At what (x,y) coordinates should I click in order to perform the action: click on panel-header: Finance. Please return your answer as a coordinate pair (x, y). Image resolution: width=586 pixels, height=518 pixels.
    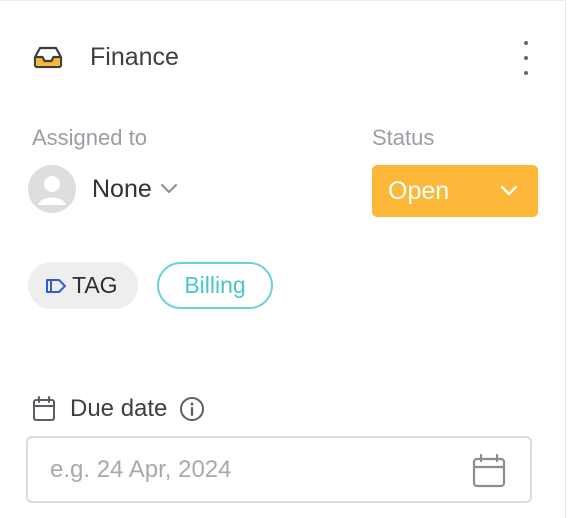
    Looking at the image, I should click on (105, 57).